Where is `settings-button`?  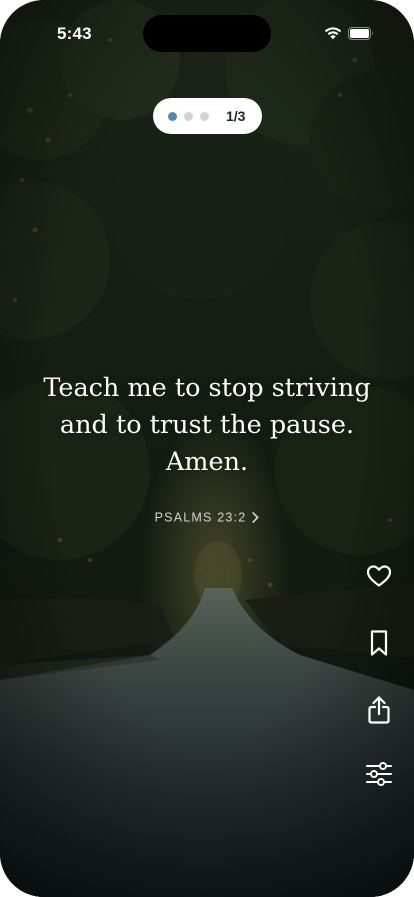 settings-button is located at coordinates (379, 774).